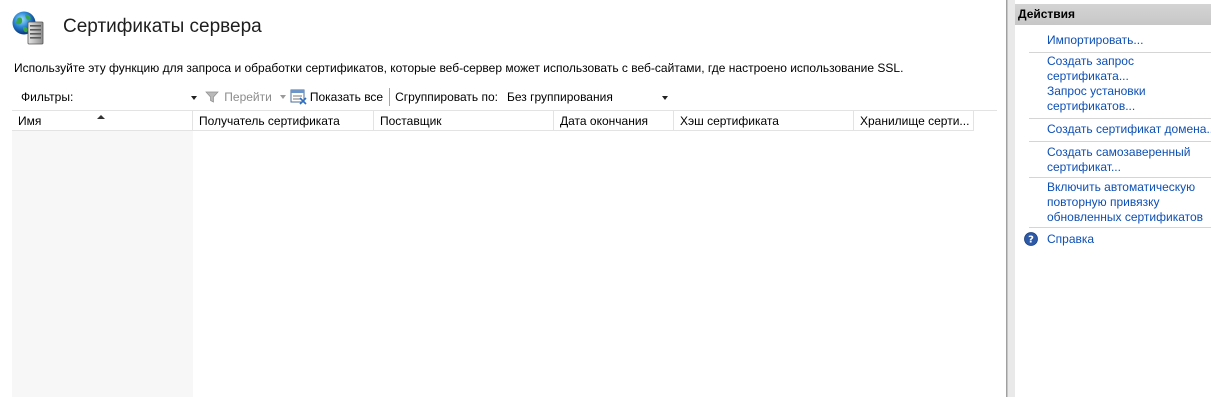  Describe the element at coordinates (162, 26) in the screenshot. I see `page-title: Сертификаты сервера` at that location.